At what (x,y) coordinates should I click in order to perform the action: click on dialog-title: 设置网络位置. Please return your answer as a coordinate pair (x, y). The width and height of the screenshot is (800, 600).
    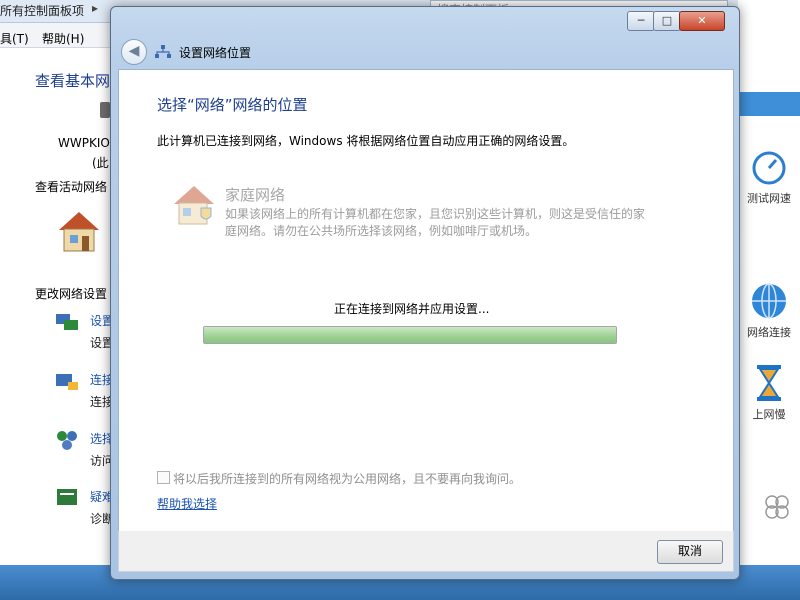
    Looking at the image, I should click on (215, 53).